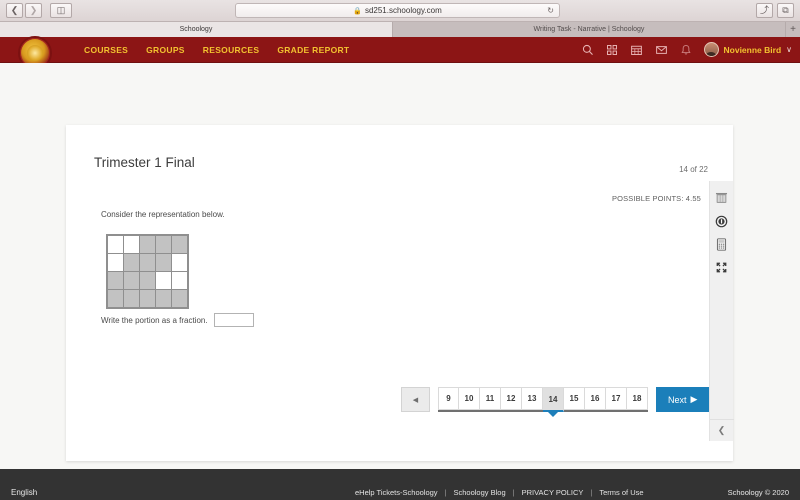 This screenshot has width=800, height=500. I want to click on calendar-icon, so click(636, 50).